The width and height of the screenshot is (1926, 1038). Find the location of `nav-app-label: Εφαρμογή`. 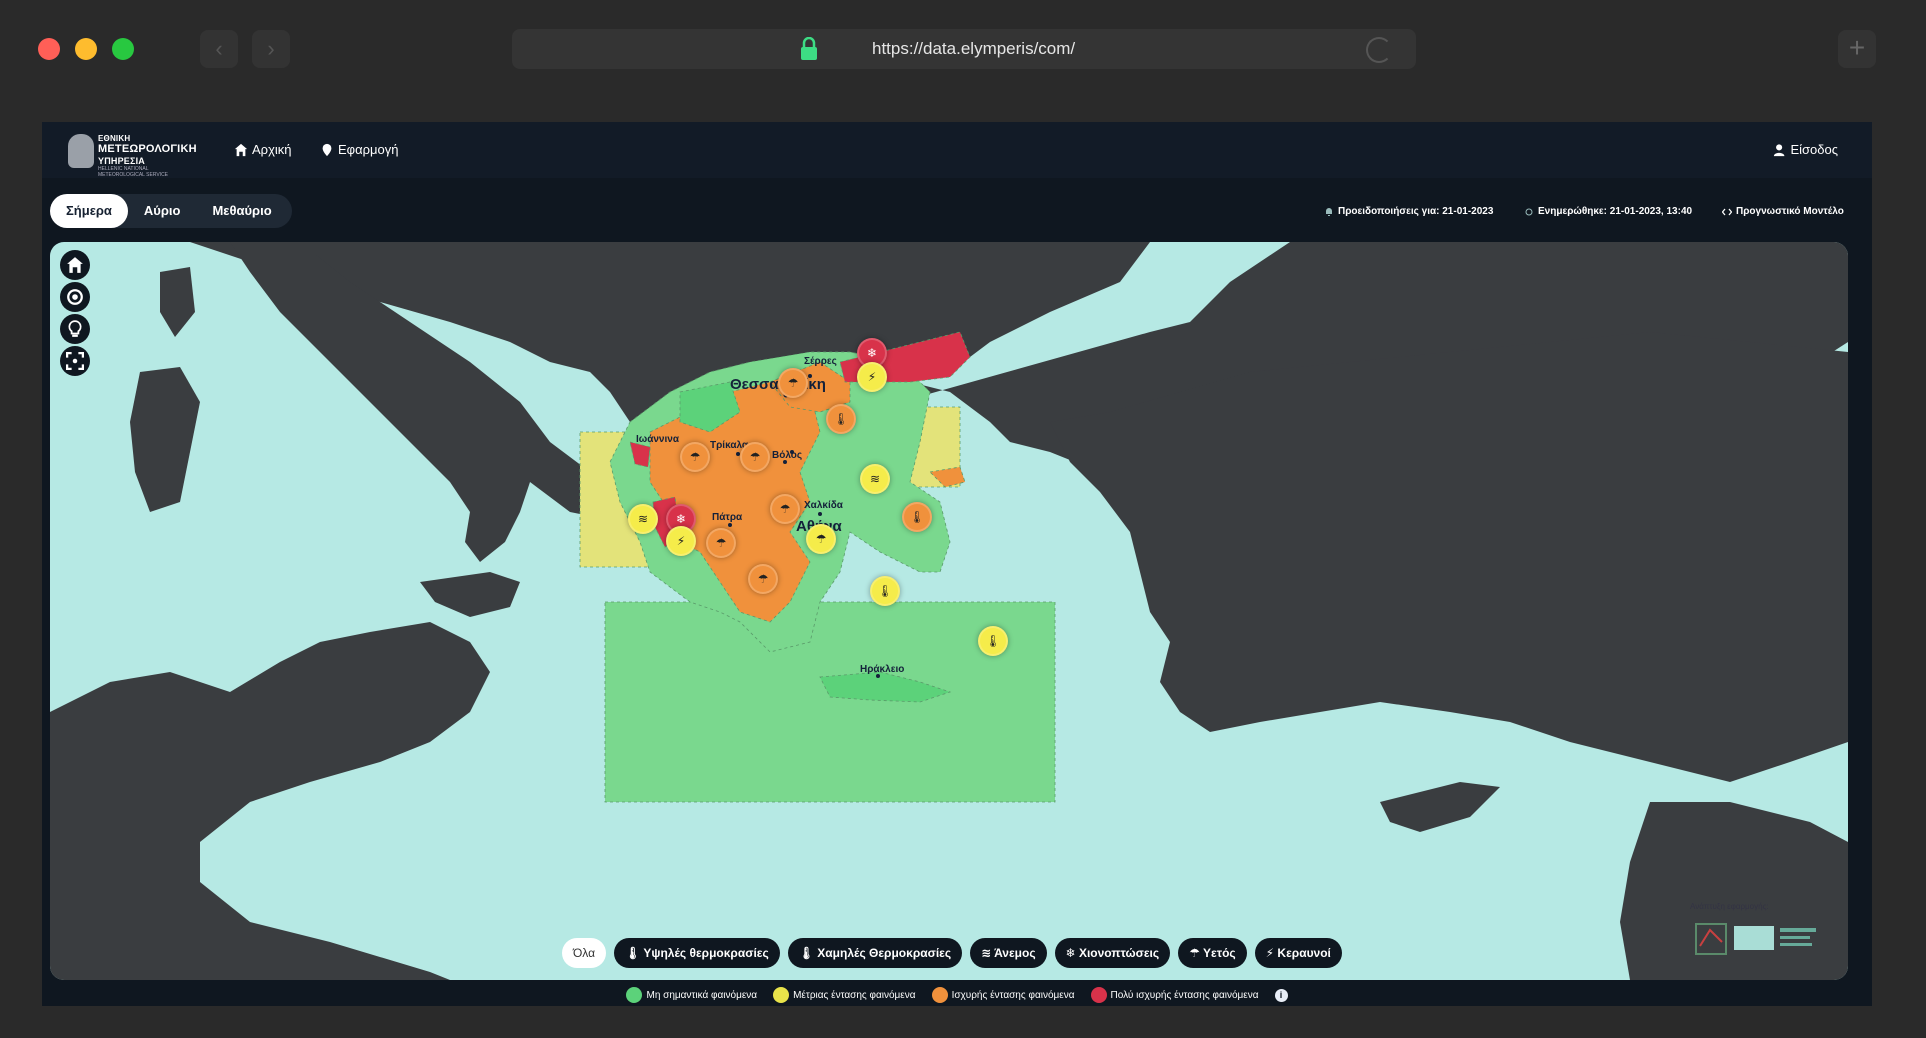

nav-app-label: Εφαρμογή is located at coordinates (368, 149).